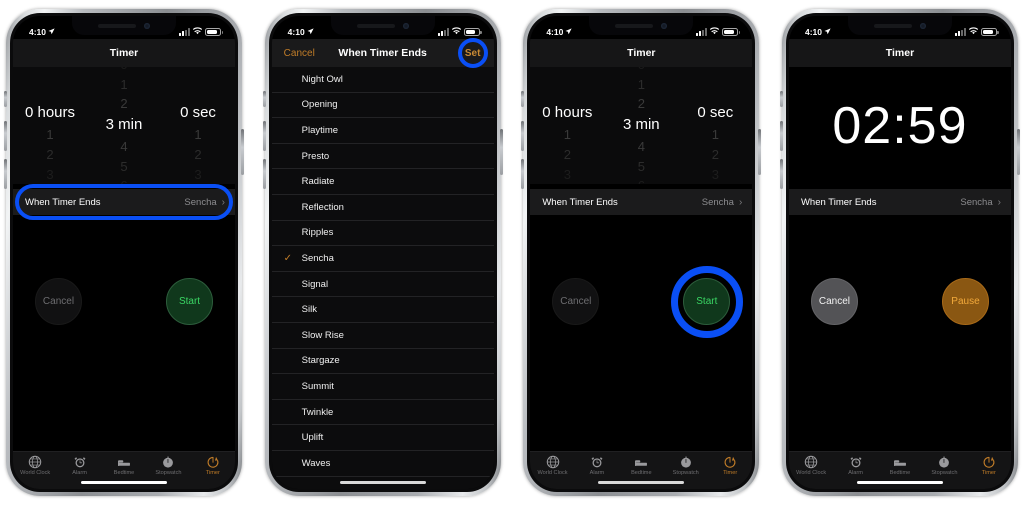 This screenshot has width=1024, height=505. What do you see at coordinates (123, 71) in the screenshot?
I see `picker-min-prev-3: 0` at bounding box center [123, 71].